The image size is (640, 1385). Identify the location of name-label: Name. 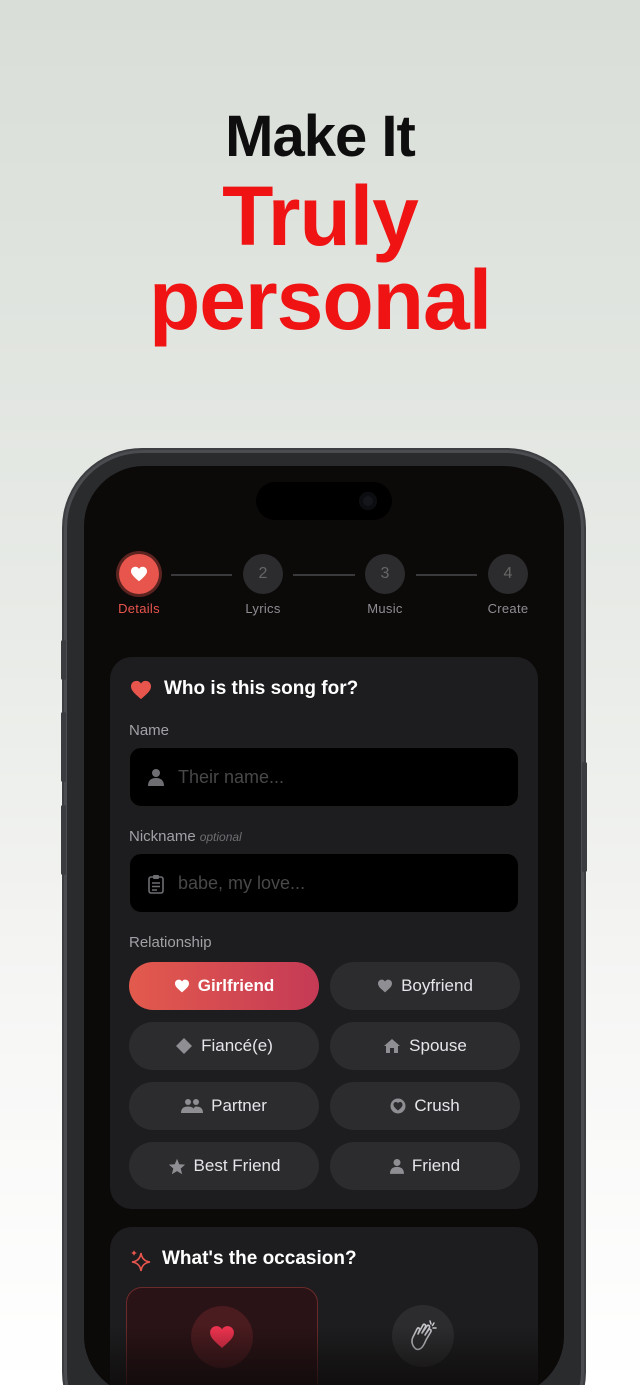
(149, 730).